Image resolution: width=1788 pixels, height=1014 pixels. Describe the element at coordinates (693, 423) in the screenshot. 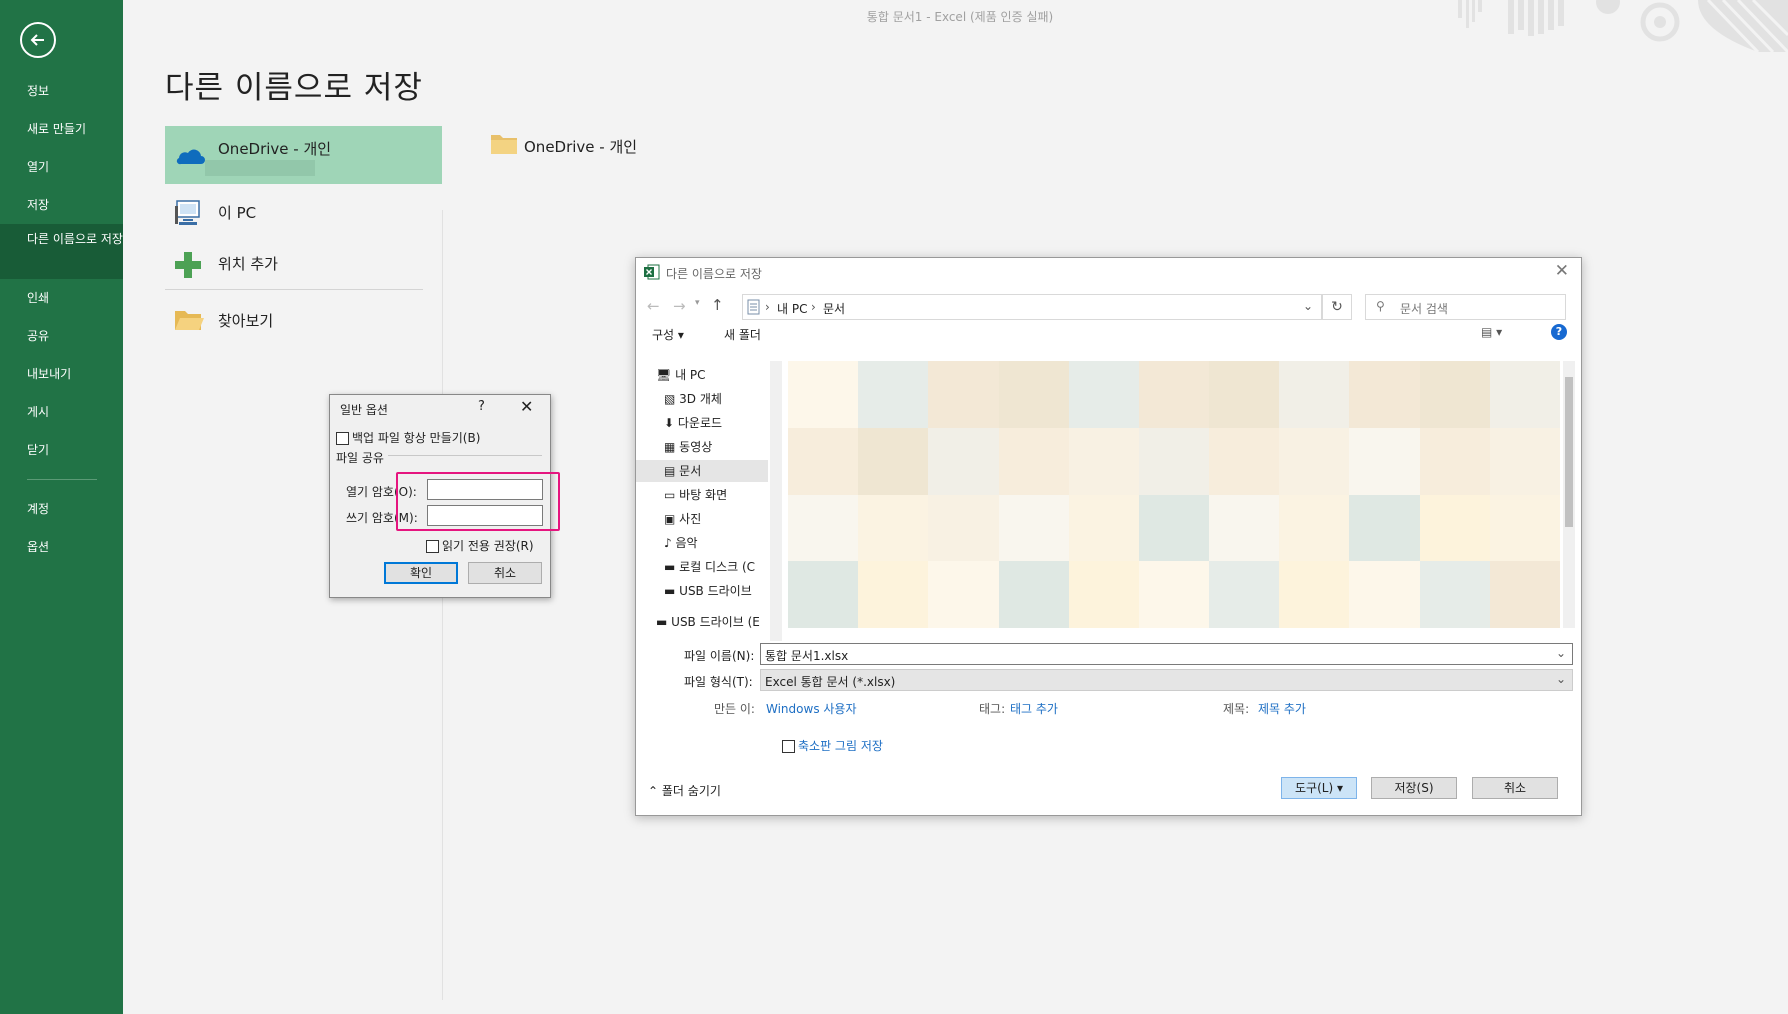

I see `tree-item-downloads: ⬇ 다운로드` at that location.